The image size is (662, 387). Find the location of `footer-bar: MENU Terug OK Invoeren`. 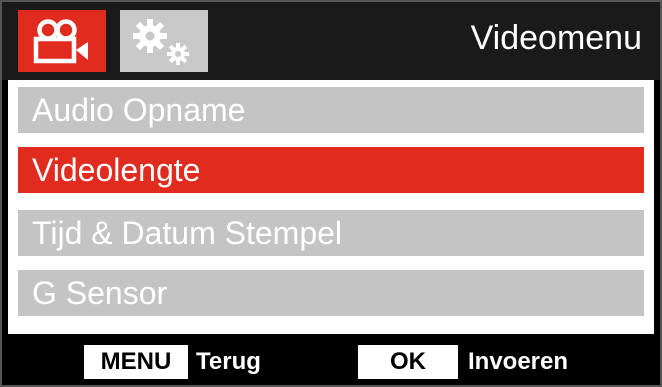

footer-bar: MENU Terug OK Invoeren is located at coordinates (331, 360).